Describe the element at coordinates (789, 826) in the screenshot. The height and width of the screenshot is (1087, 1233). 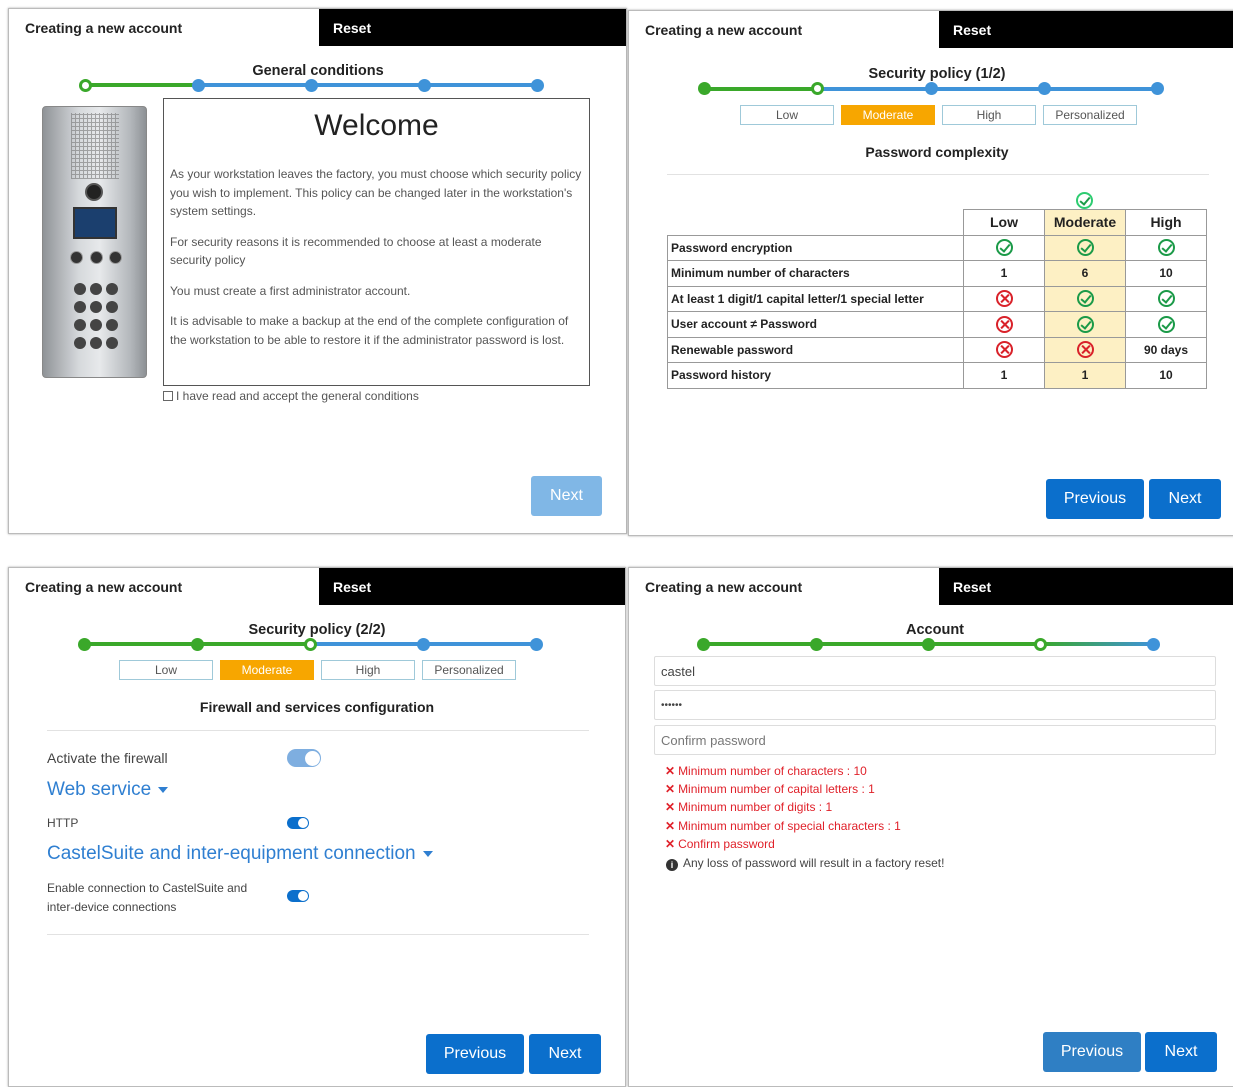
I see `error-text: Minimum number of special characters : 1` at that location.